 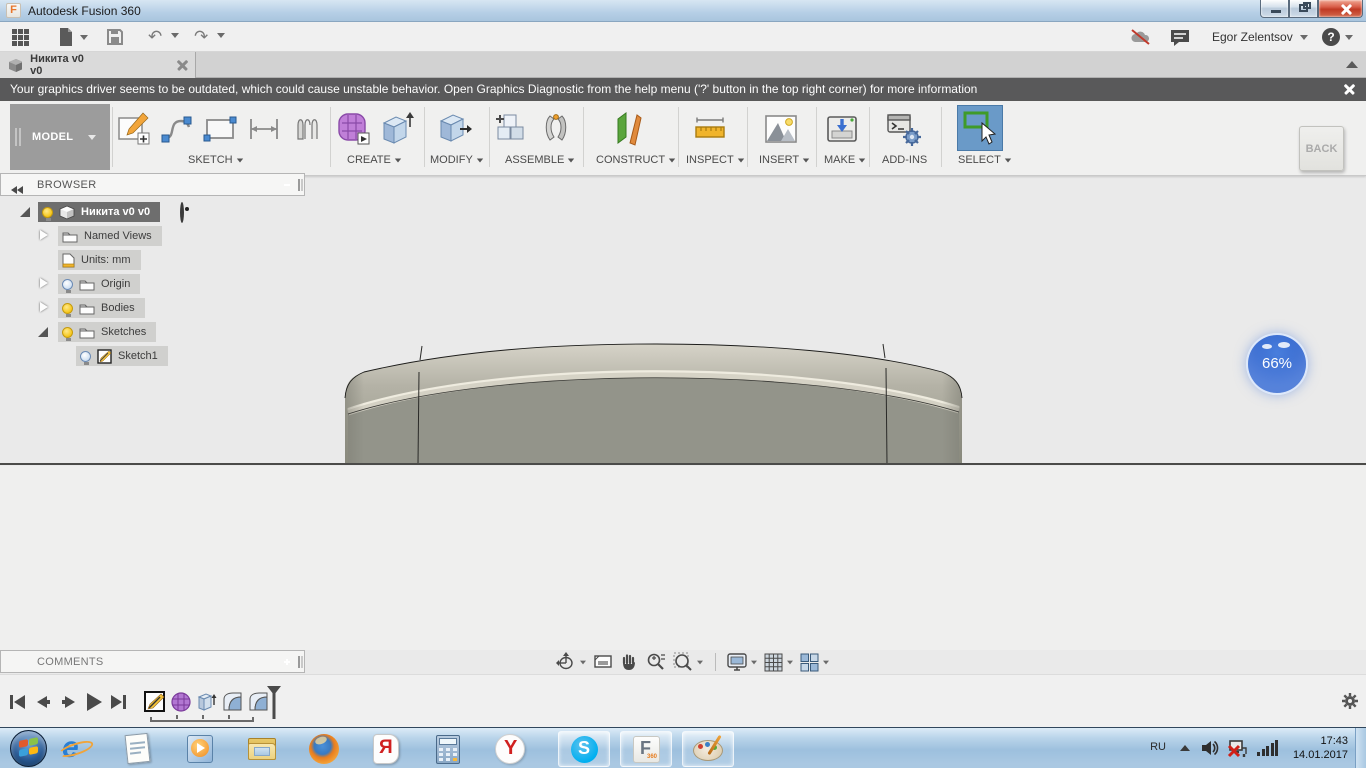 I want to click on ribbon-group-make: MAKE, so click(x=845, y=160).